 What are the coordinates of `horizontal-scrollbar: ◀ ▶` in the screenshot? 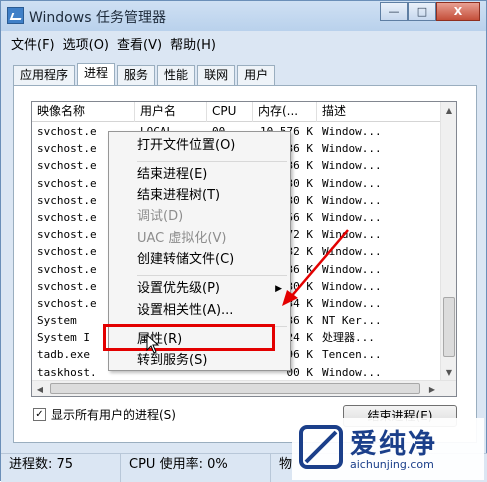 It's located at (244, 388).